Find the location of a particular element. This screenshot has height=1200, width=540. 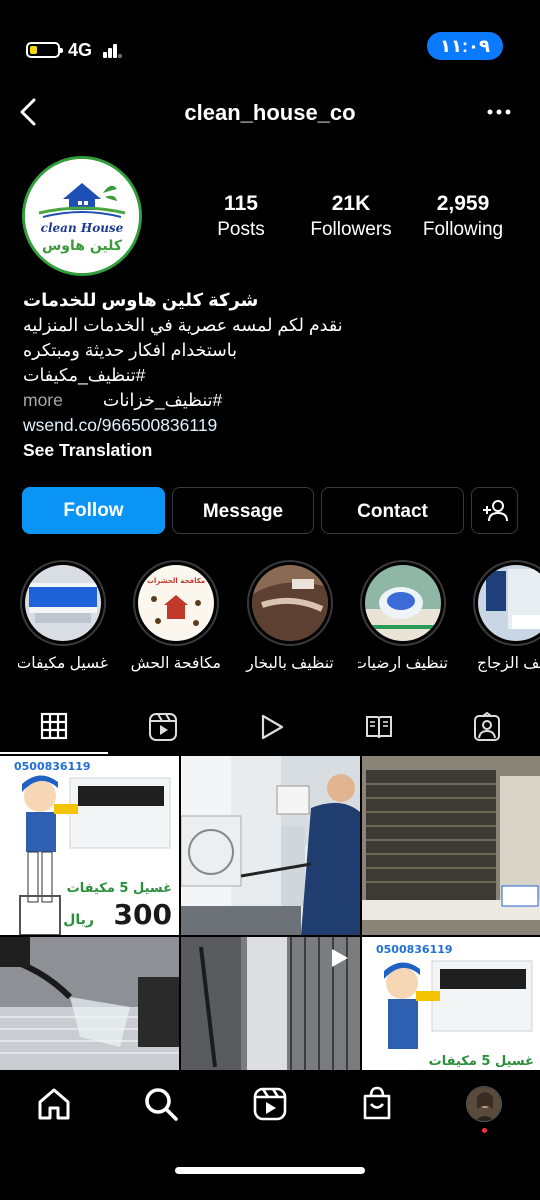

highlight-floor-cleaning: تنظيف ارضيات is located at coordinates (403, 616).